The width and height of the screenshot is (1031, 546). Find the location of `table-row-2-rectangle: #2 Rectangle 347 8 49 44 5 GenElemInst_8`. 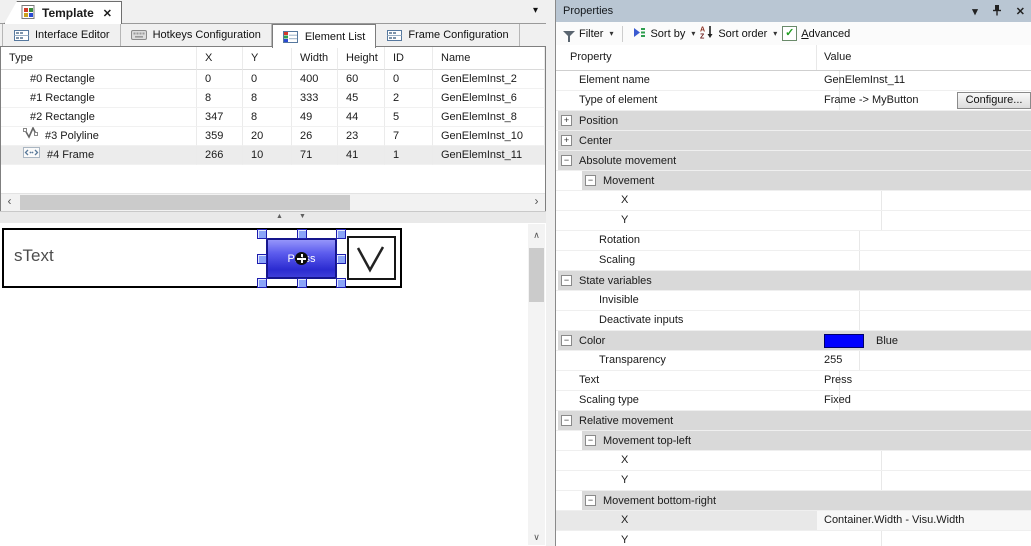

table-row-2-rectangle: #2 Rectangle 347 8 49 44 5 GenElemInst_8 is located at coordinates (273, 117).